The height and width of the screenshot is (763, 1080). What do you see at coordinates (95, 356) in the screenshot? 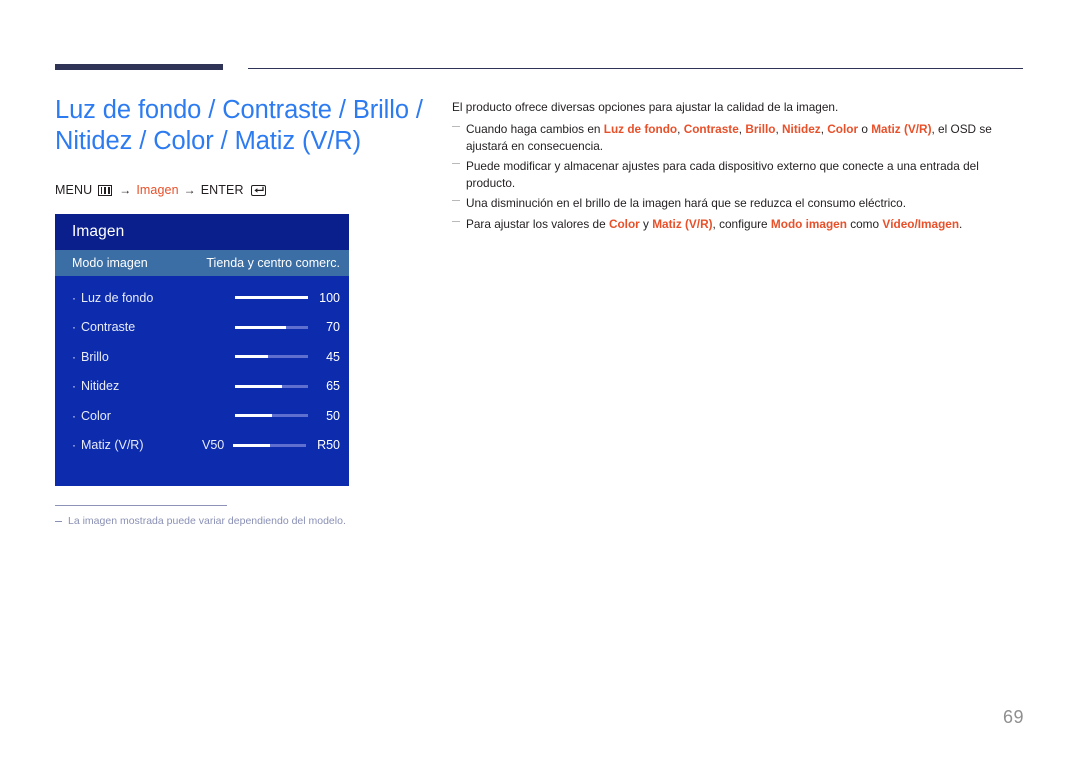
I see `osd-row-label: Brillo` at bounding box center [95, 356].